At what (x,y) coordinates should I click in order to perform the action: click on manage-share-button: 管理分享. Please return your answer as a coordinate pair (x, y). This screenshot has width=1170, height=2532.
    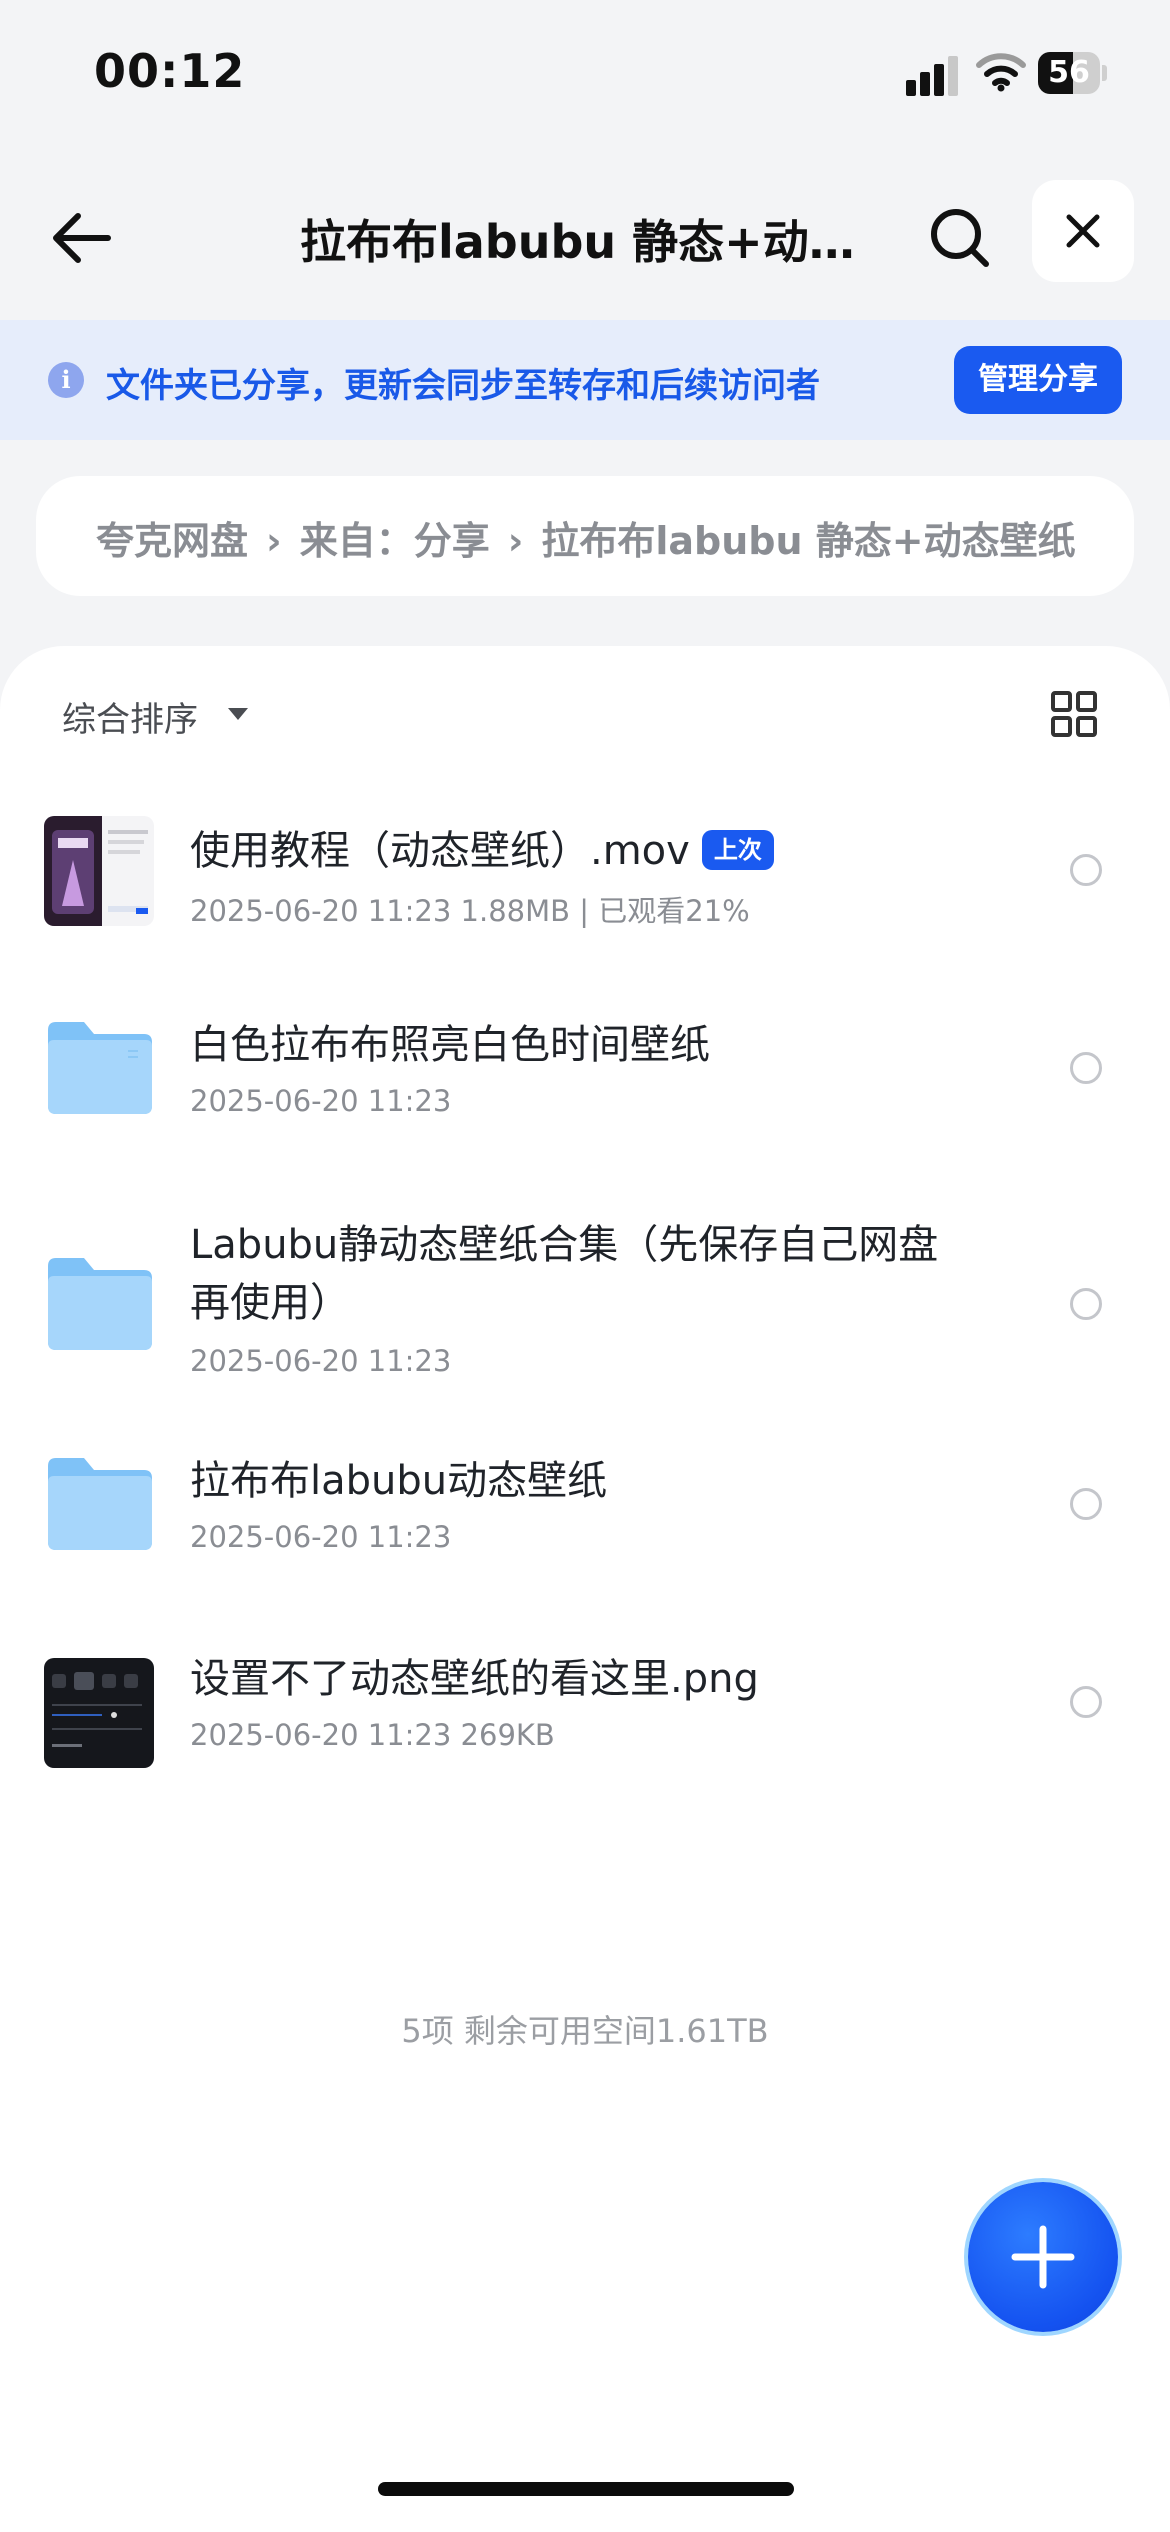
    Looking at the image, I should click on (1038, 380).